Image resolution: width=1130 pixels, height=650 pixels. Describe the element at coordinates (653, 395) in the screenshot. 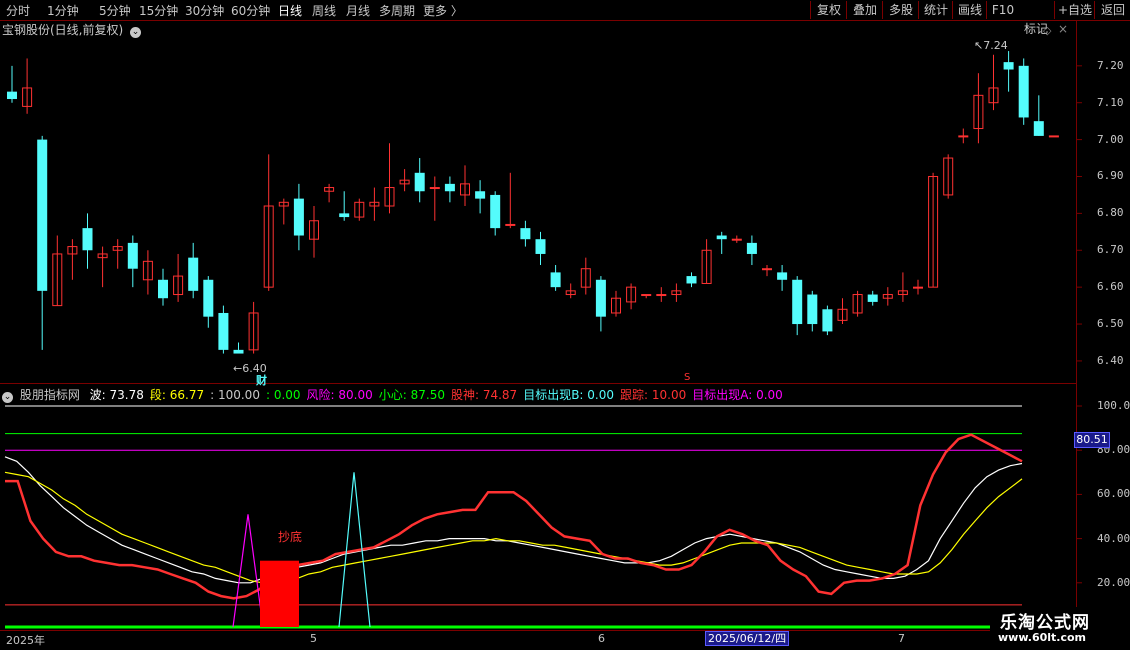

I see `indicator-value-8: 跟踪: 10.00` at that location.